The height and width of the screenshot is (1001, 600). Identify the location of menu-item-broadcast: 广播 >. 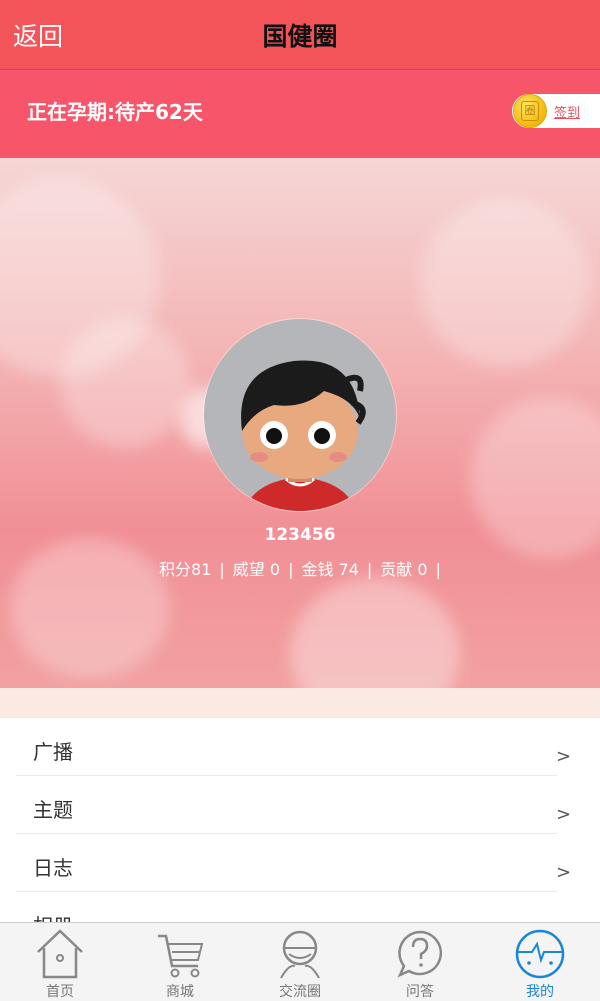
(293, 747).